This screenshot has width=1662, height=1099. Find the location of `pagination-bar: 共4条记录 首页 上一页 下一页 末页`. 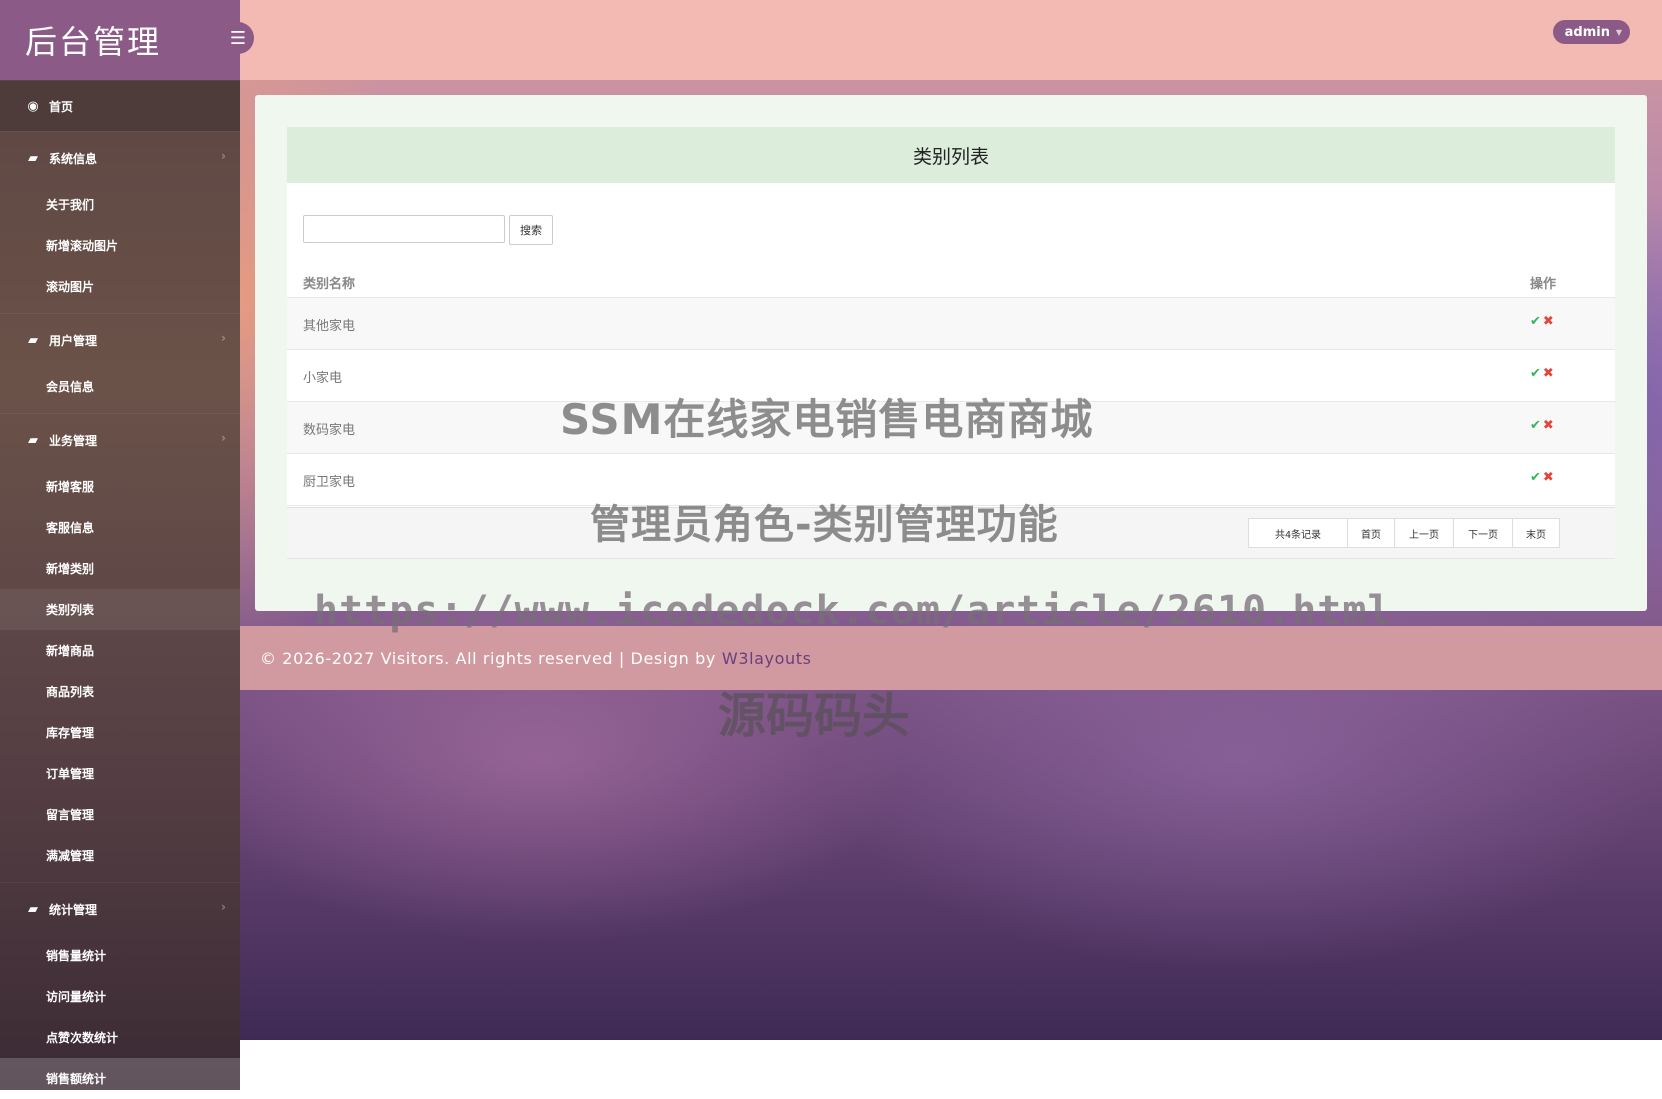

pagination-bar: 共4条记录 首页 上一页 下一页 末页 is located at coordinates (951, 533).